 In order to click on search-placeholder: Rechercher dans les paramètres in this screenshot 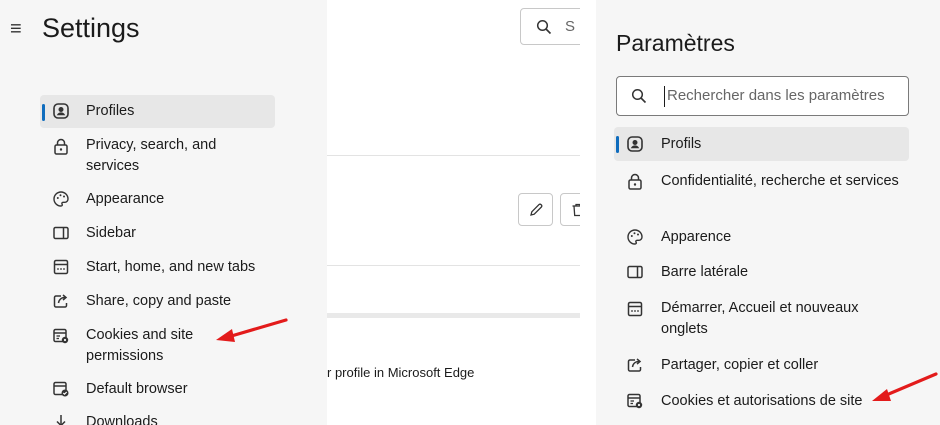, I will do `click(776, 95)`.